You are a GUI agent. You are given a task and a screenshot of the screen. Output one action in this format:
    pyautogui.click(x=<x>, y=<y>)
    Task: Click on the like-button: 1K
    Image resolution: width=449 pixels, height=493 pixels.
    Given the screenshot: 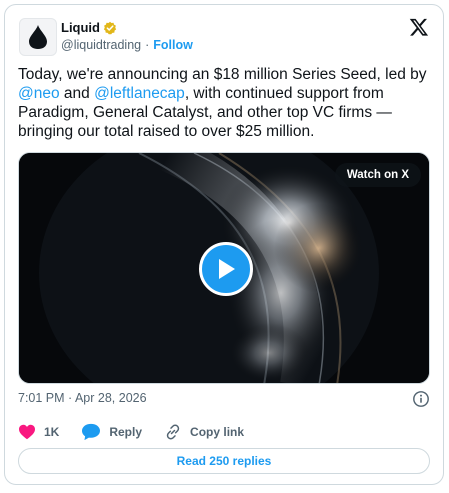 What is the action you would take?
    pyautogui.click(x=38, y=432)
    